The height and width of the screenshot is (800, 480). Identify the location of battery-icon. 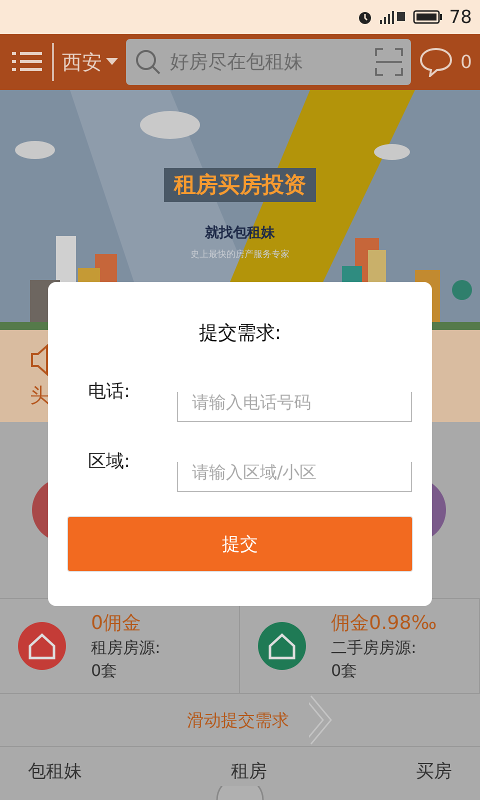
(428, 17).